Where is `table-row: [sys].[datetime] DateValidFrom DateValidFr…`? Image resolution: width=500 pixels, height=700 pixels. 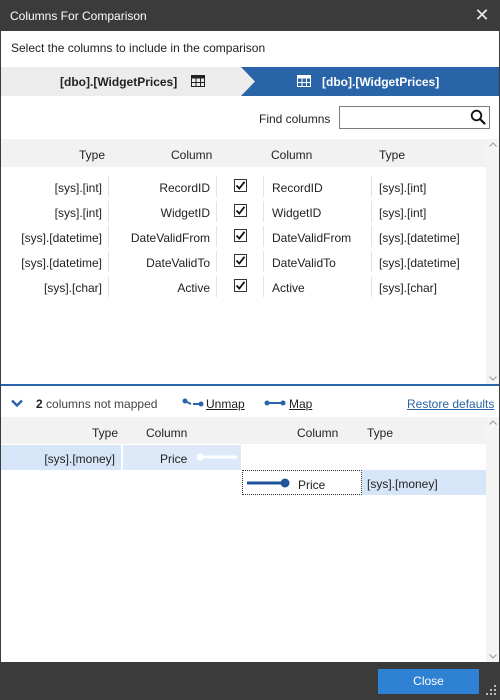
table-row: [sys].[datetime] DateValidFrom DateValidFr… is located at coordinates (243, 236).